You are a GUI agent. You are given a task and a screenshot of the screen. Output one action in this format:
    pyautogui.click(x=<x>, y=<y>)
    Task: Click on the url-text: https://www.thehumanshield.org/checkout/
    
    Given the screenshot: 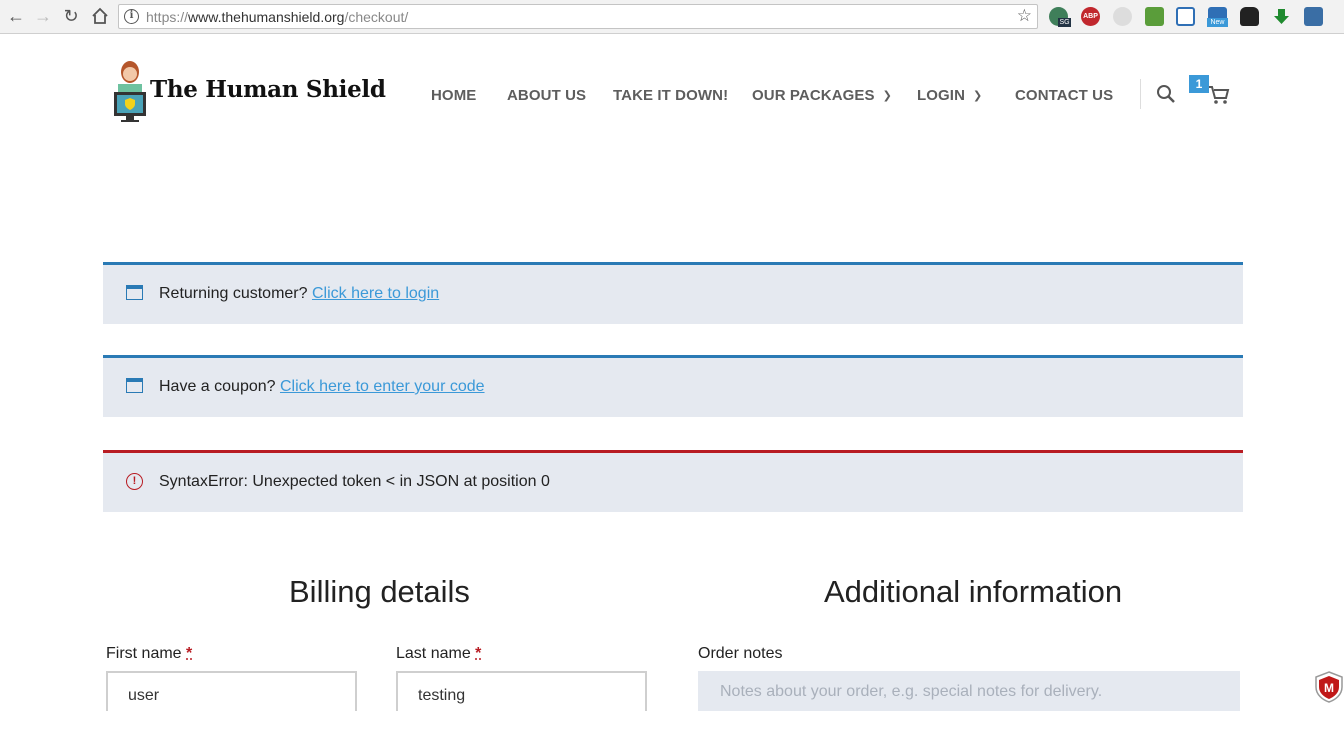 What is the action you would take?
    pyautogui.click(x=277, y=17)
    